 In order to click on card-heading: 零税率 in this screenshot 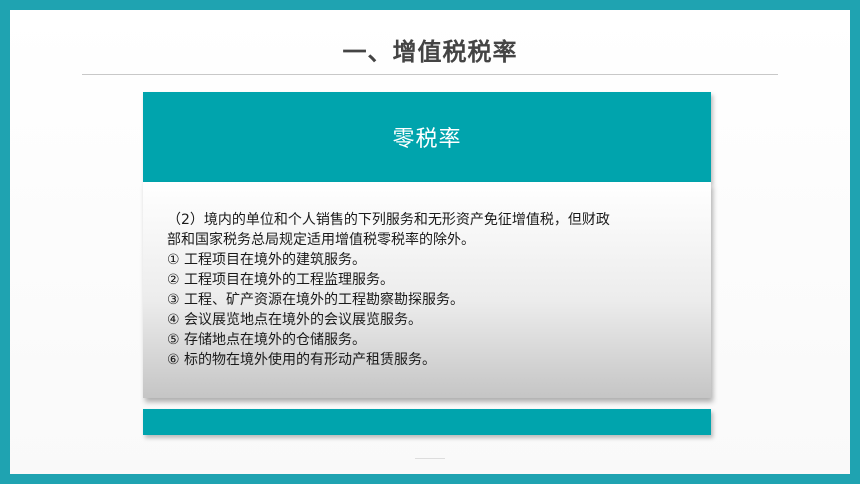, I will do `click(427, 139)`.